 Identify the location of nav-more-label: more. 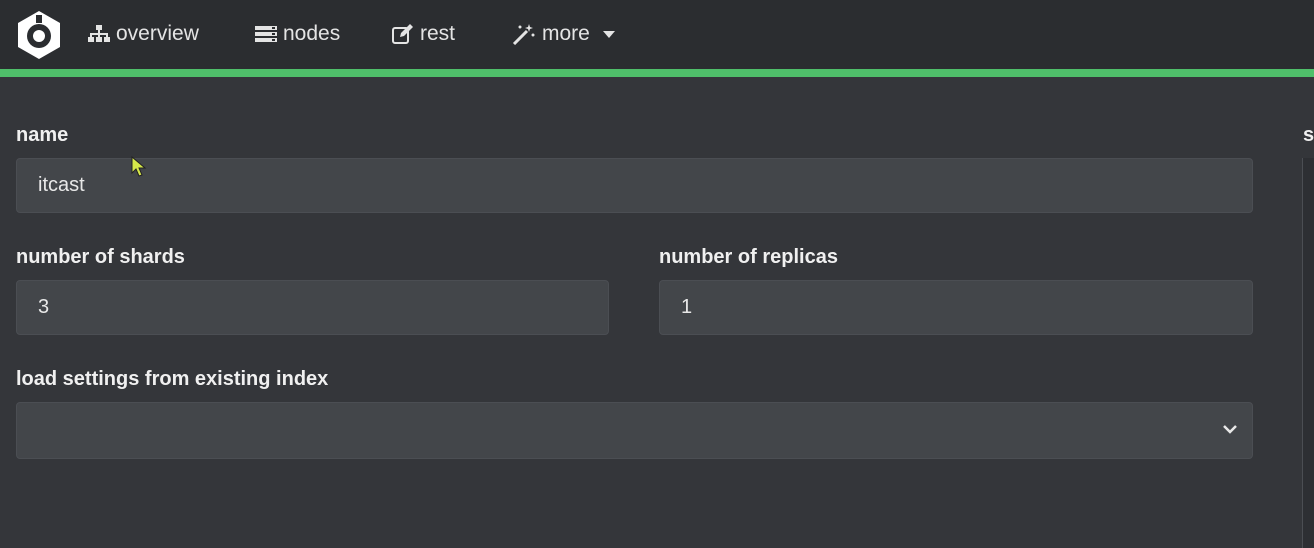
(566, 33).